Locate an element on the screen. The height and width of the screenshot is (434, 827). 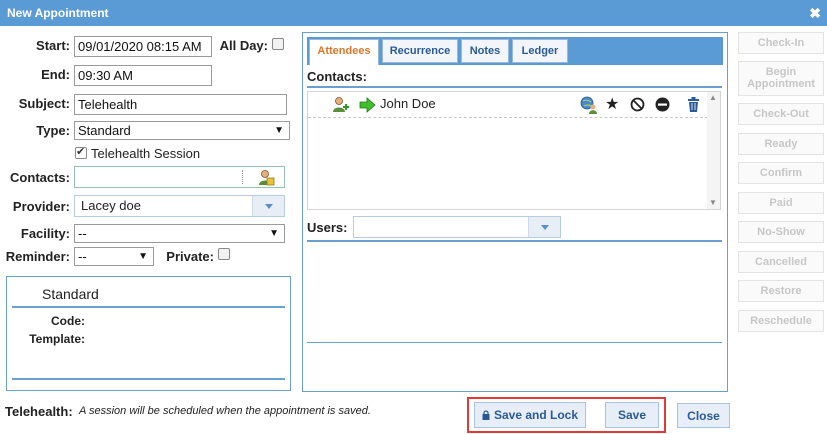
type-label: Type: is located at coordinates (53, 130).